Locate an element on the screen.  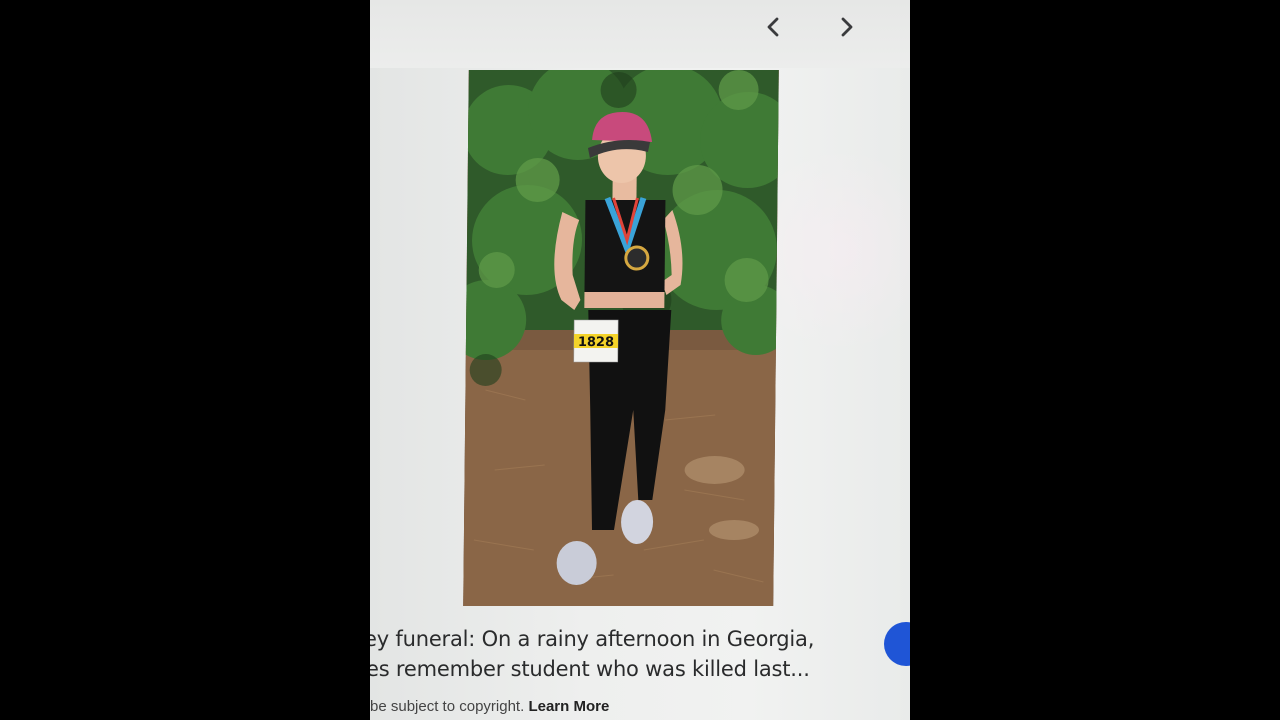
chevron-right-icon is located at coordinates (847, 27).